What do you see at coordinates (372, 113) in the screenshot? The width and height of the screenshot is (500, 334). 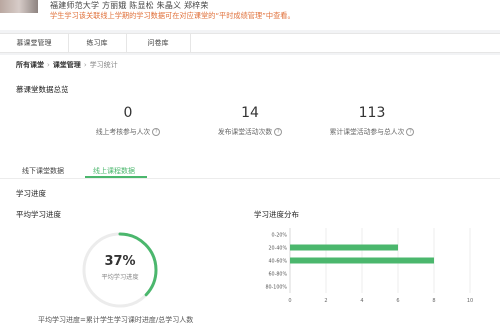 I see `stat-value-participants: 113` at bounding box center [372, 113].